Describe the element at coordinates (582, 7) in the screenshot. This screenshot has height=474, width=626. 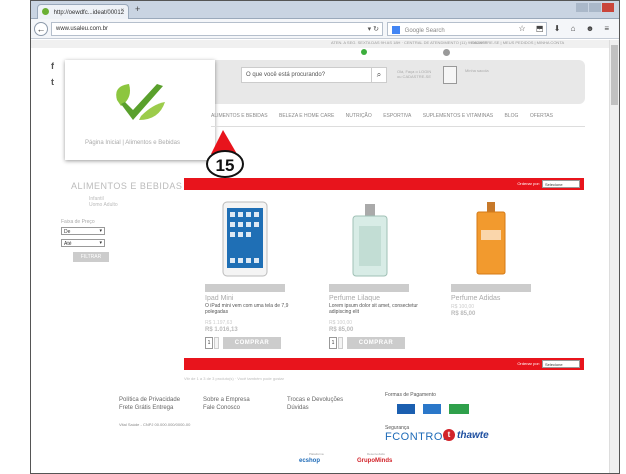
I see `minimize-button` at that location.